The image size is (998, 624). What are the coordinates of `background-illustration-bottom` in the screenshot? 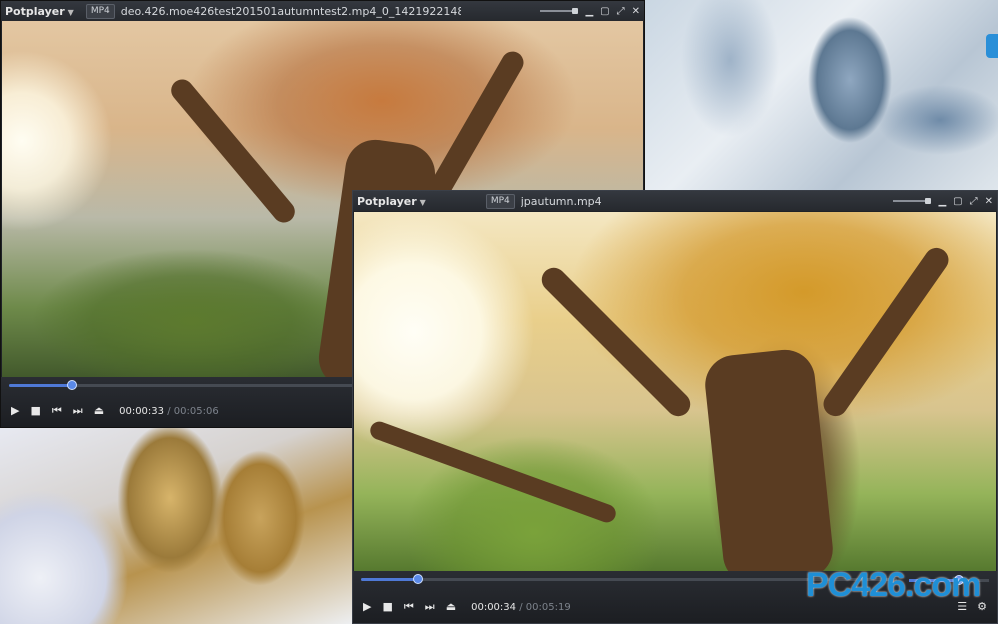 It's located at (177, 526).